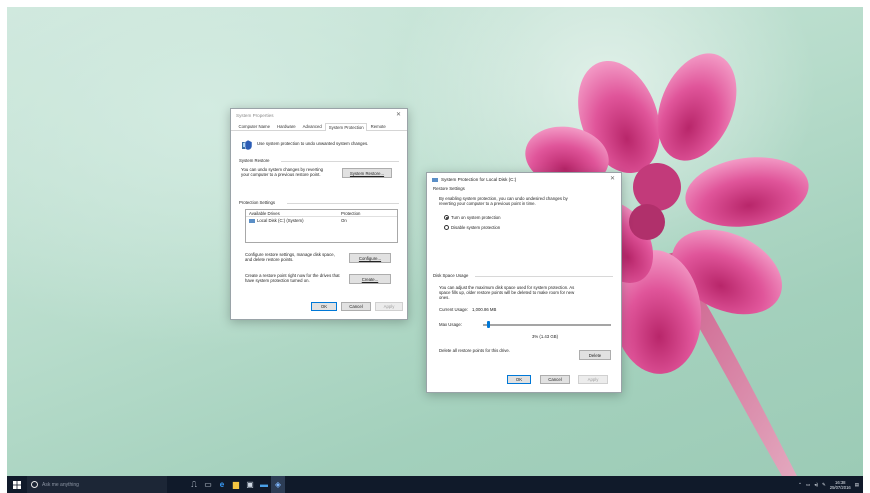 This screenshot has width=870, height=493. I want to click on store-icon: ▣, so click(250, 484).